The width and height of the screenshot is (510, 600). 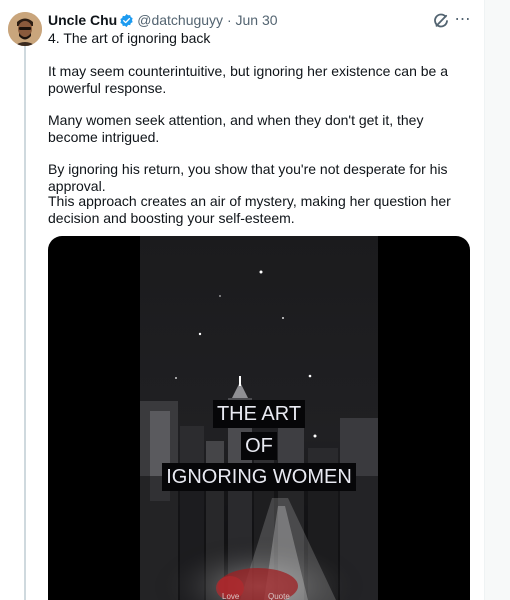 I want to click on tweet-paragraph: 4. The art of ignoring back, so click(x=129, y=38).